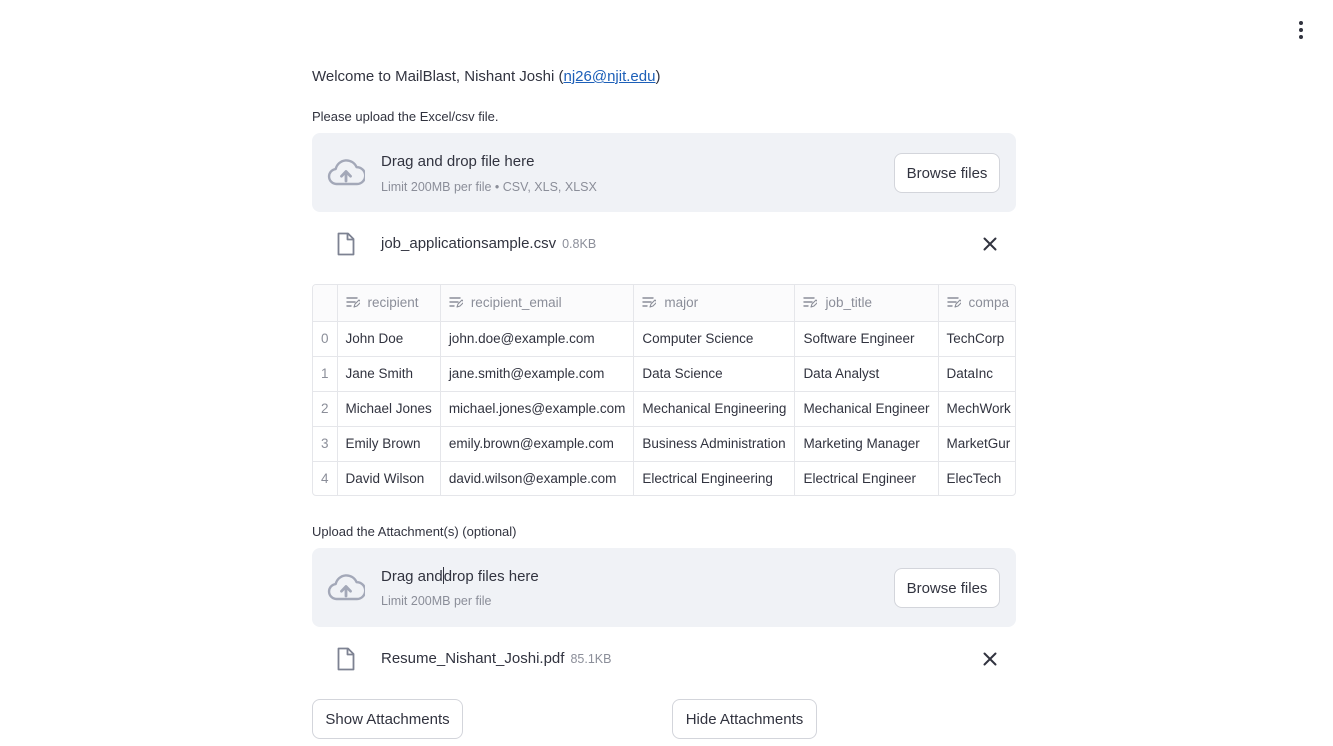 Image resolution: width=1333 pixels, height=746 pixels. Describe the element at coordinates (681, 303) in the screenshot. I see `column-header-label: major` at that location.